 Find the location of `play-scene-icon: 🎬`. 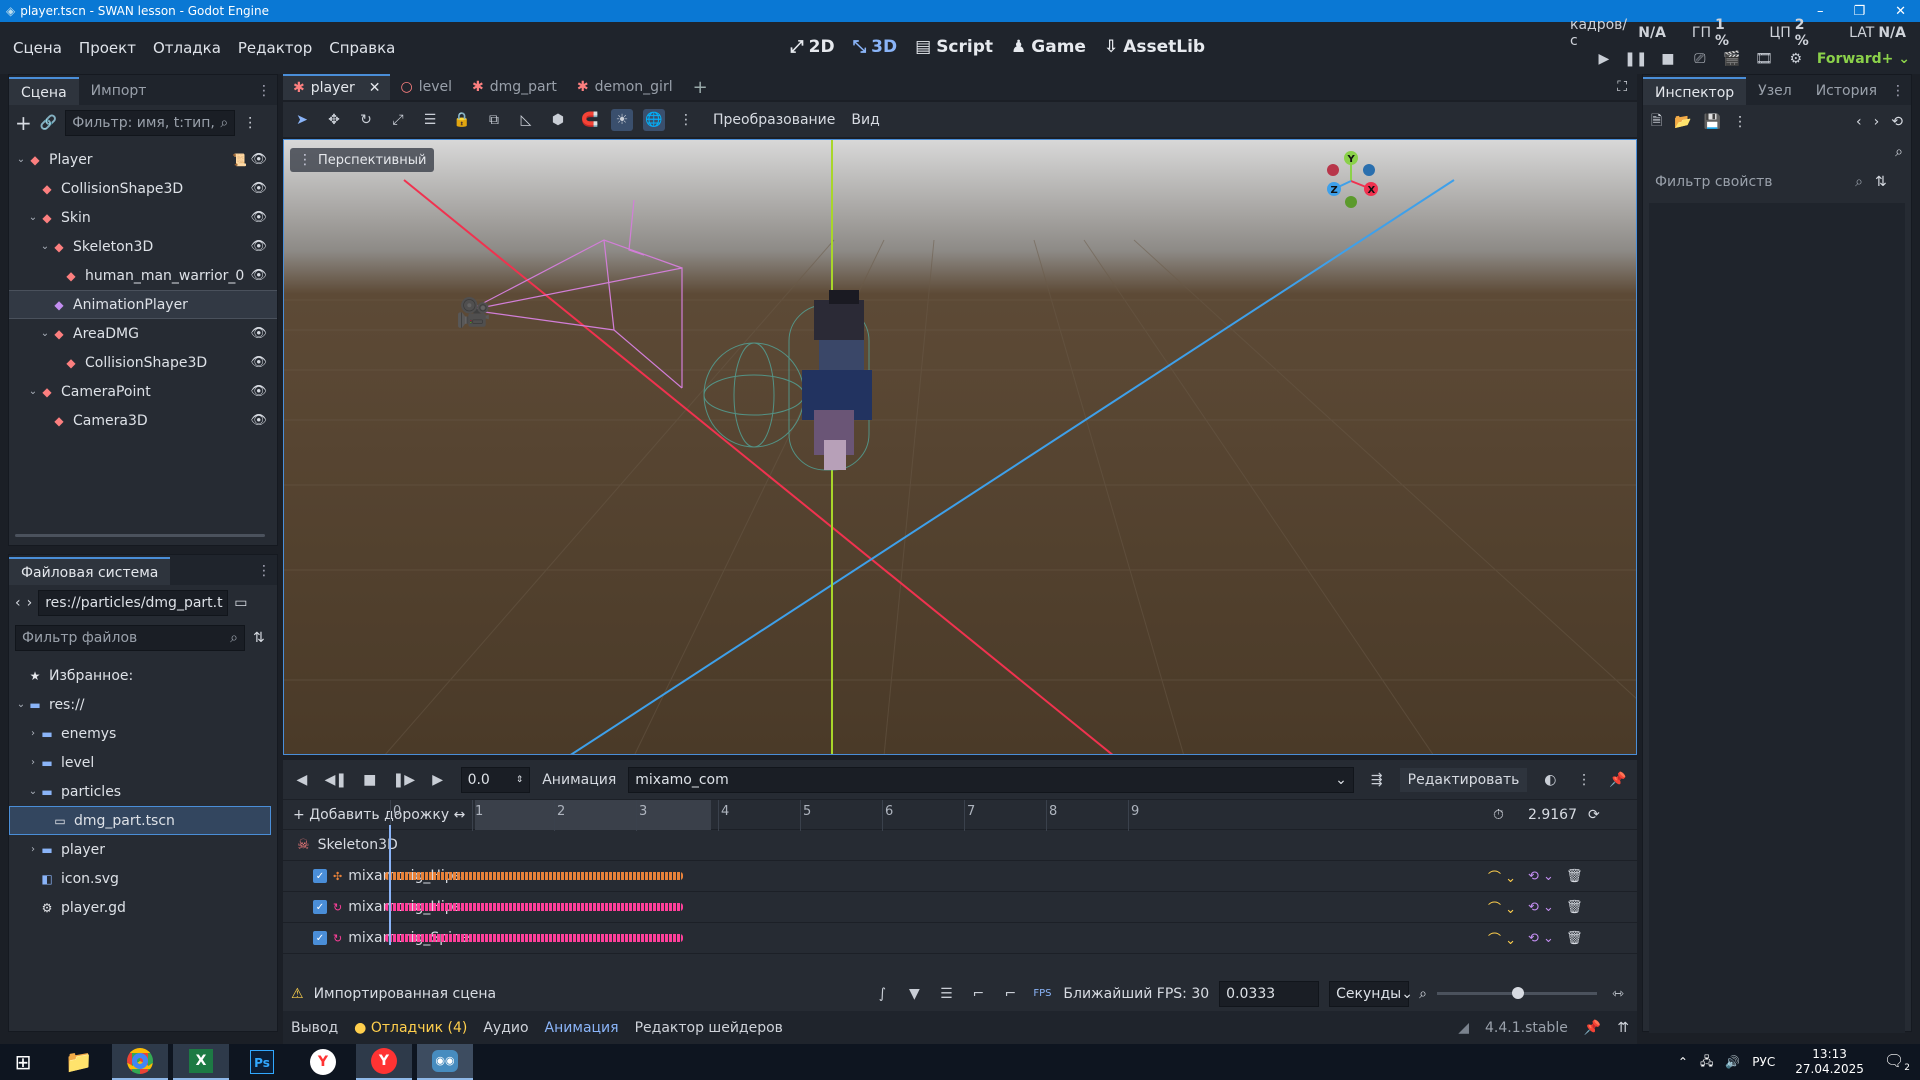

play-scene-icon: 🎬 is located at coordinates (1732, 59).